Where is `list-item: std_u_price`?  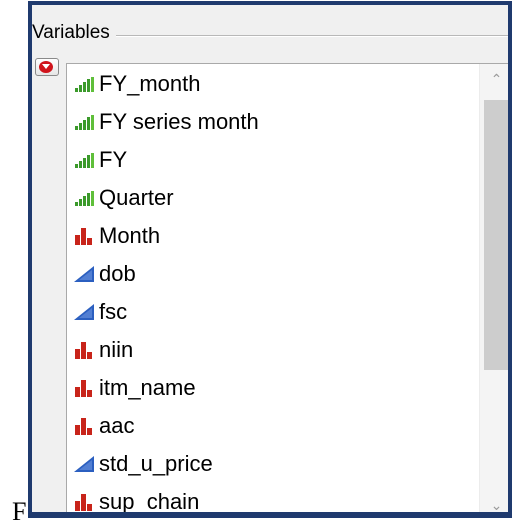 list-item: std_u_price is located at coordinates (140, 464).